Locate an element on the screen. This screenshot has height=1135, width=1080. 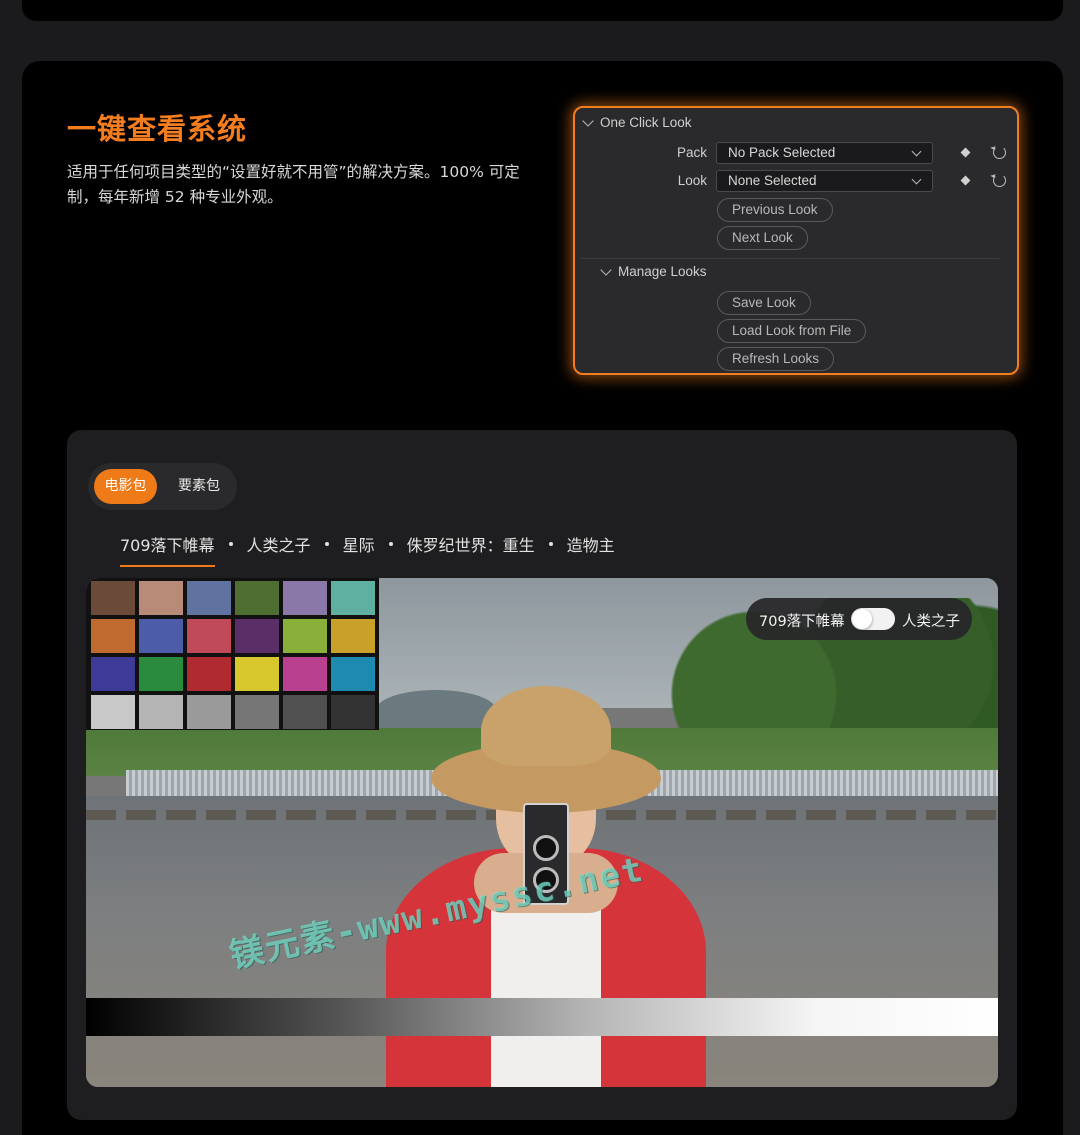
color-checker-chart is located at coordinates (232, 654).